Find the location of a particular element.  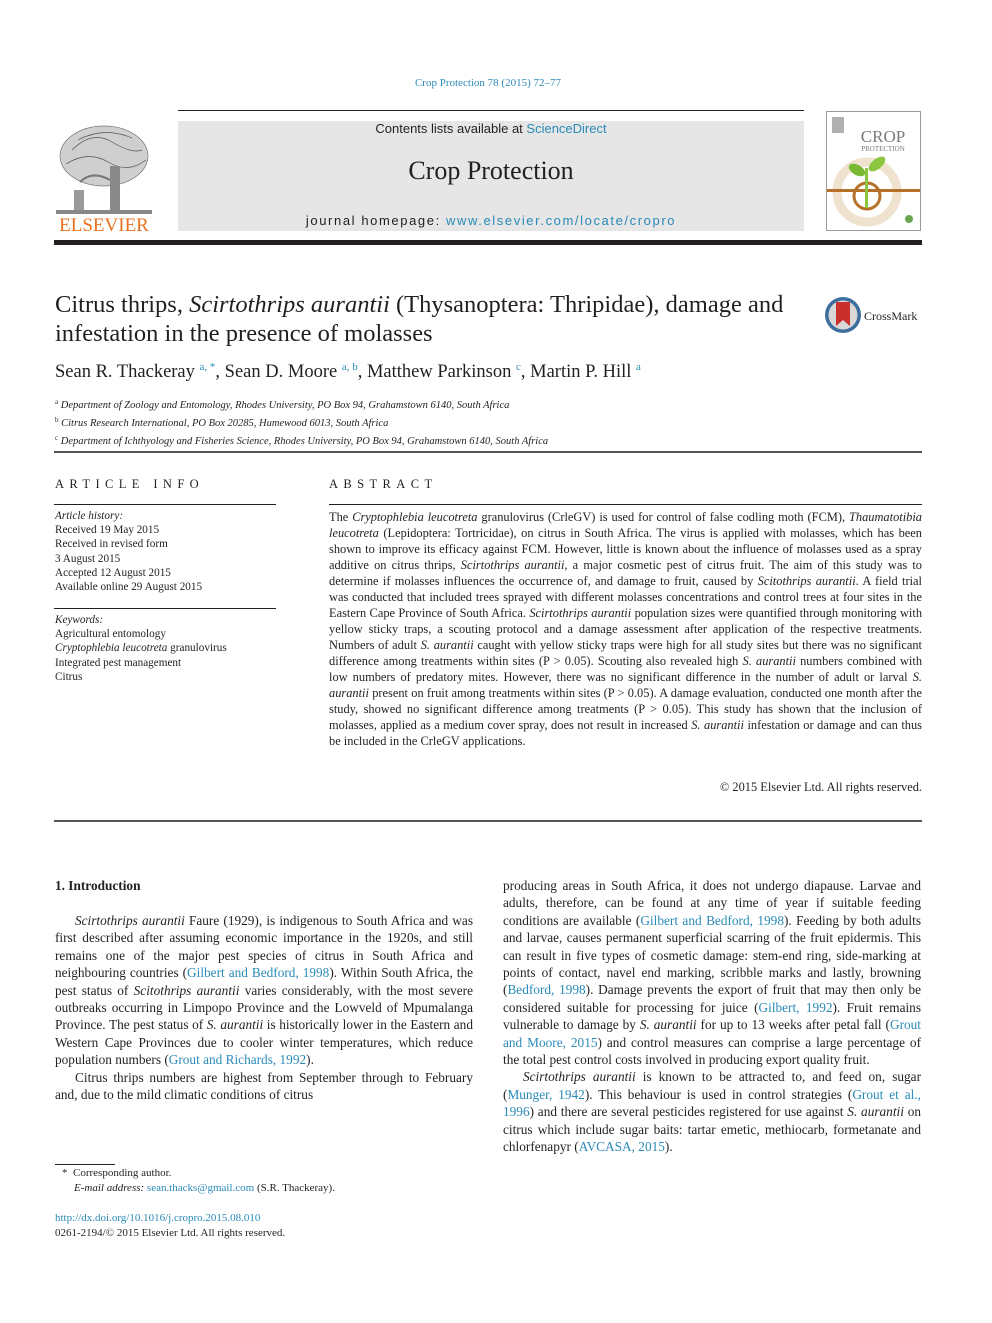

history-item: Available online 29 August 2015 is located at coordinates (129, 587).